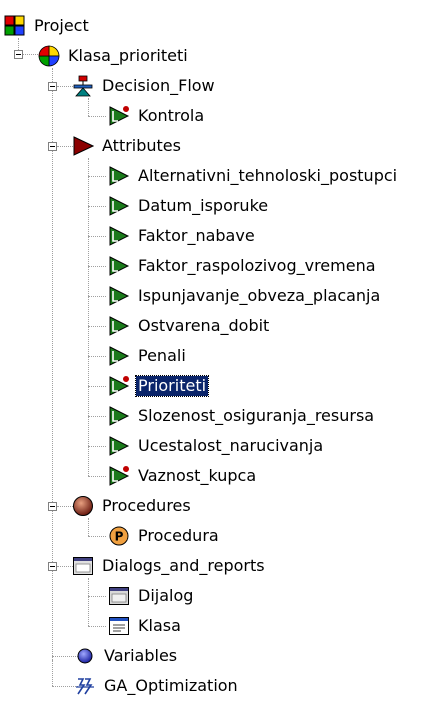 This screenshot has height=701, width=436. I want to click on tree-item-ga-optimization: GA_Optimization, so click(157, 686).